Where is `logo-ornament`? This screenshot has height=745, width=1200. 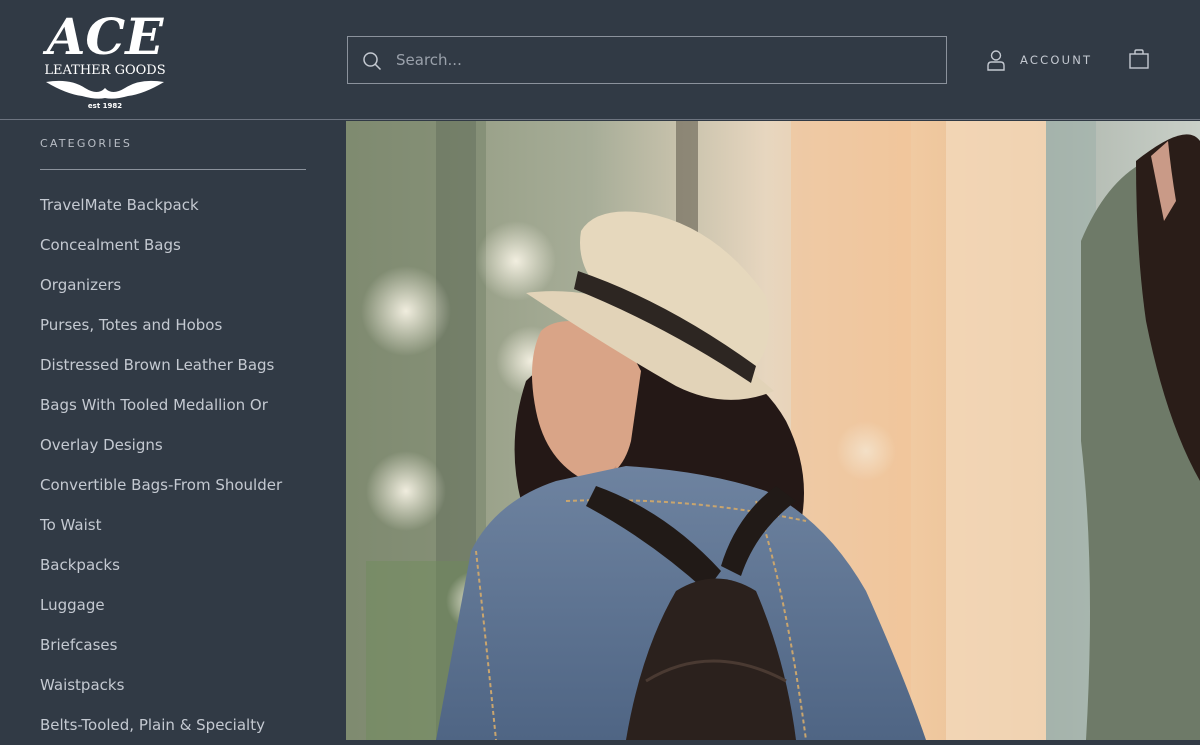 logo-ornament is located at coordinates (105, 89).